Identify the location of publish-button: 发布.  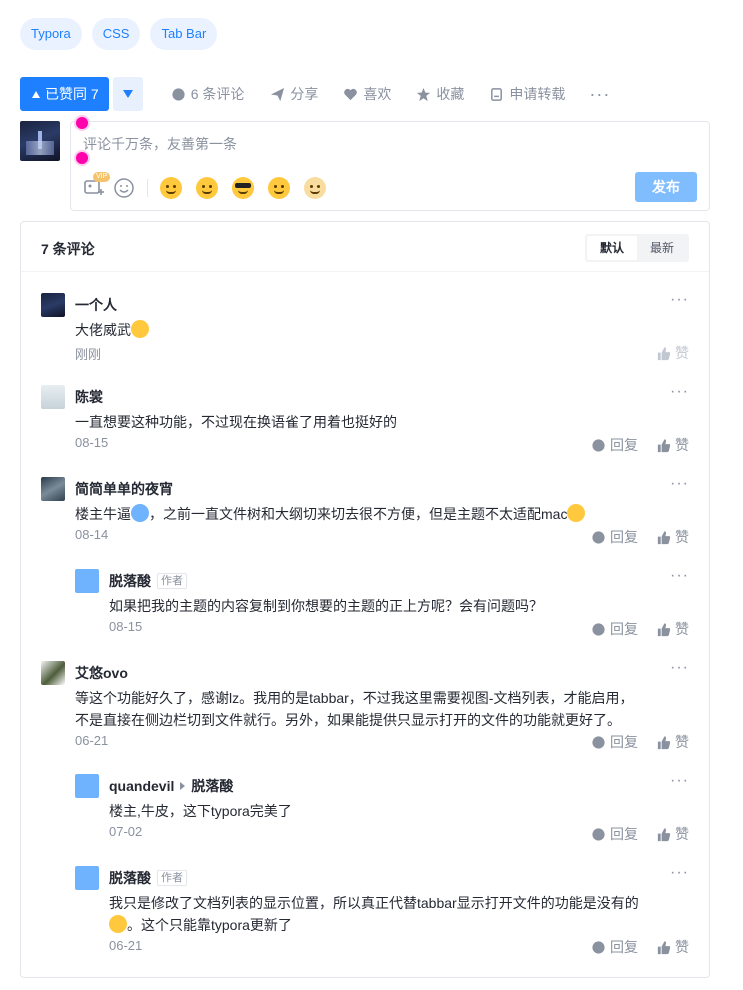
(666, 187).